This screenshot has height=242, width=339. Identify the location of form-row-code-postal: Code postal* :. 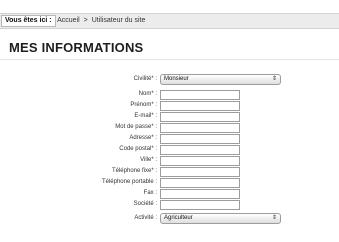
(169, 149).